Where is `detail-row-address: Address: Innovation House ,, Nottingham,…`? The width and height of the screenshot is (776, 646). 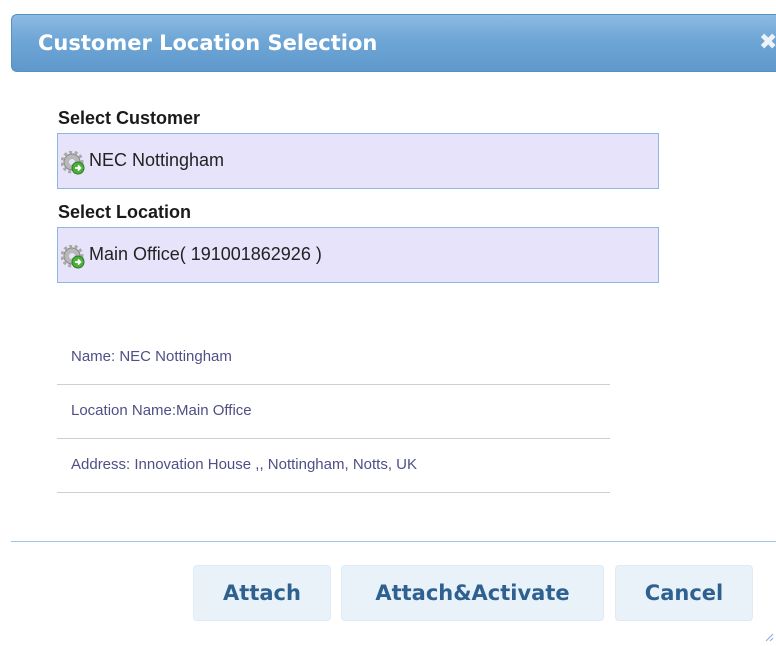 detail-row-address: Address: Innovation House ,, Nottingham,… is located at coordinates (333, 466).